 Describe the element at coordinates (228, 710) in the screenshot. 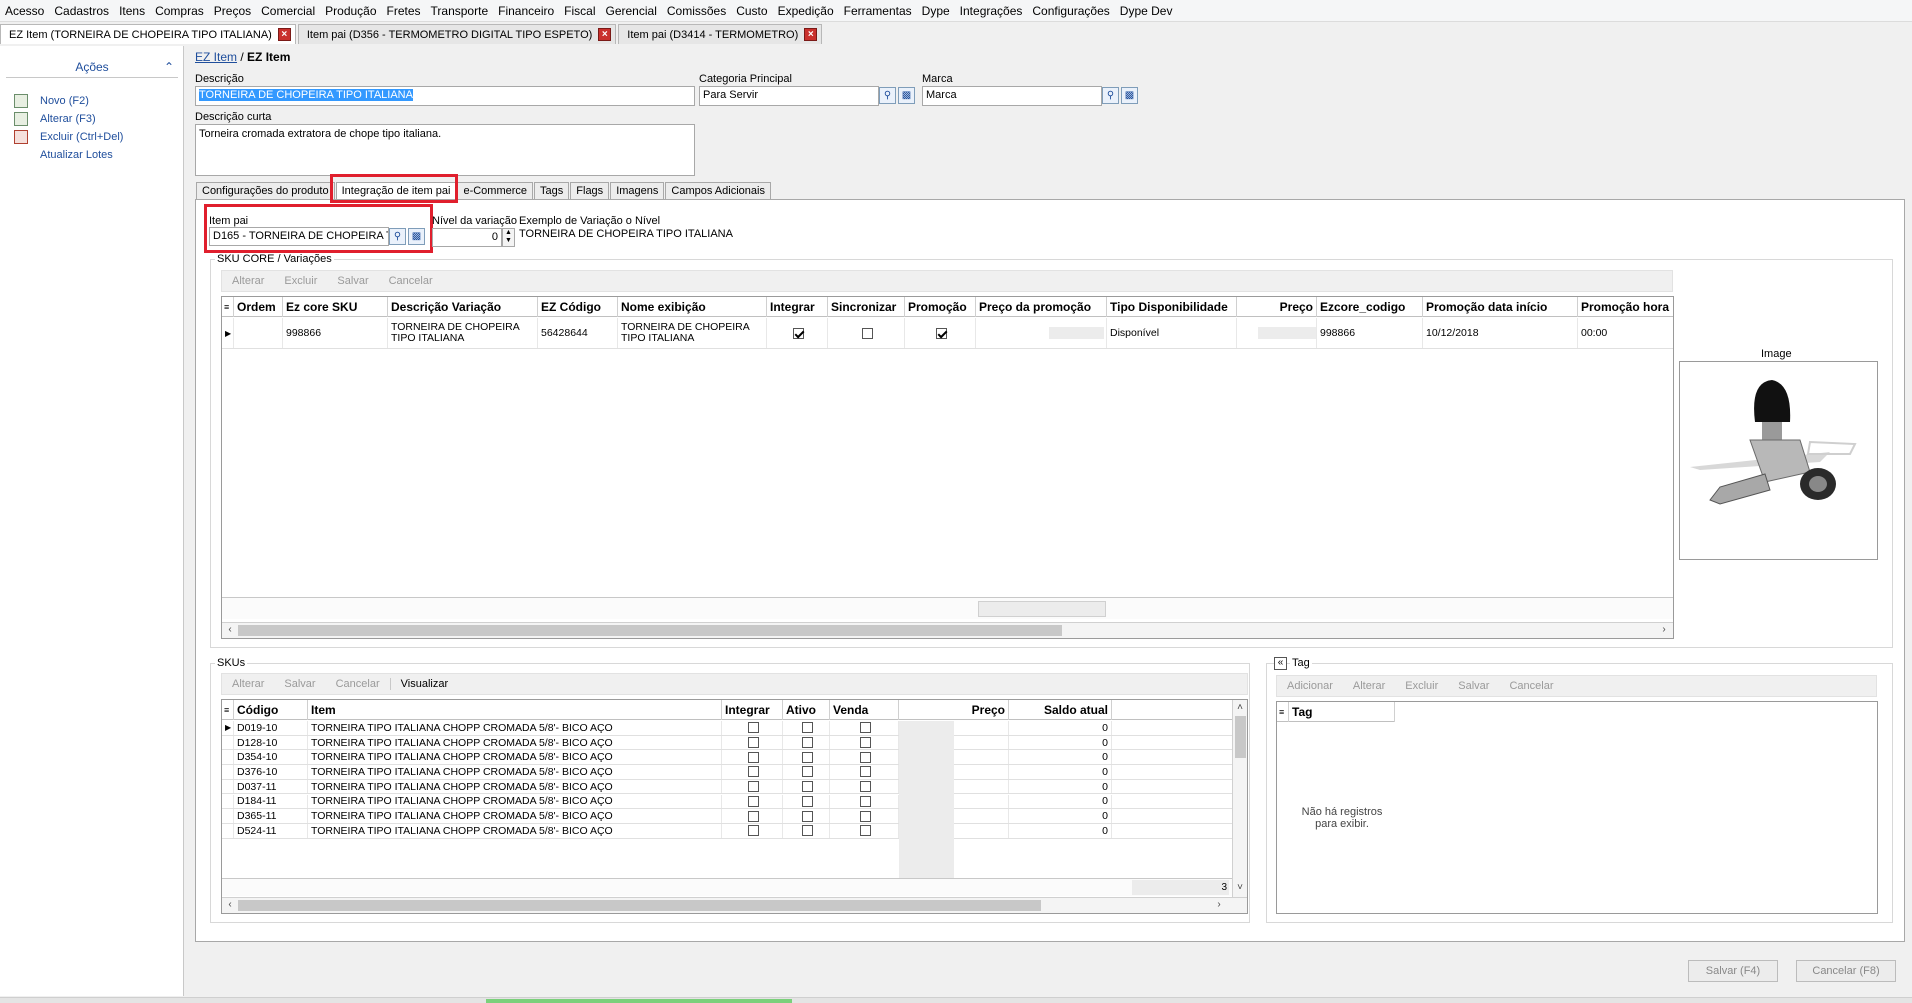

I see `skus-grid-menu-icon: ≡` at that location.